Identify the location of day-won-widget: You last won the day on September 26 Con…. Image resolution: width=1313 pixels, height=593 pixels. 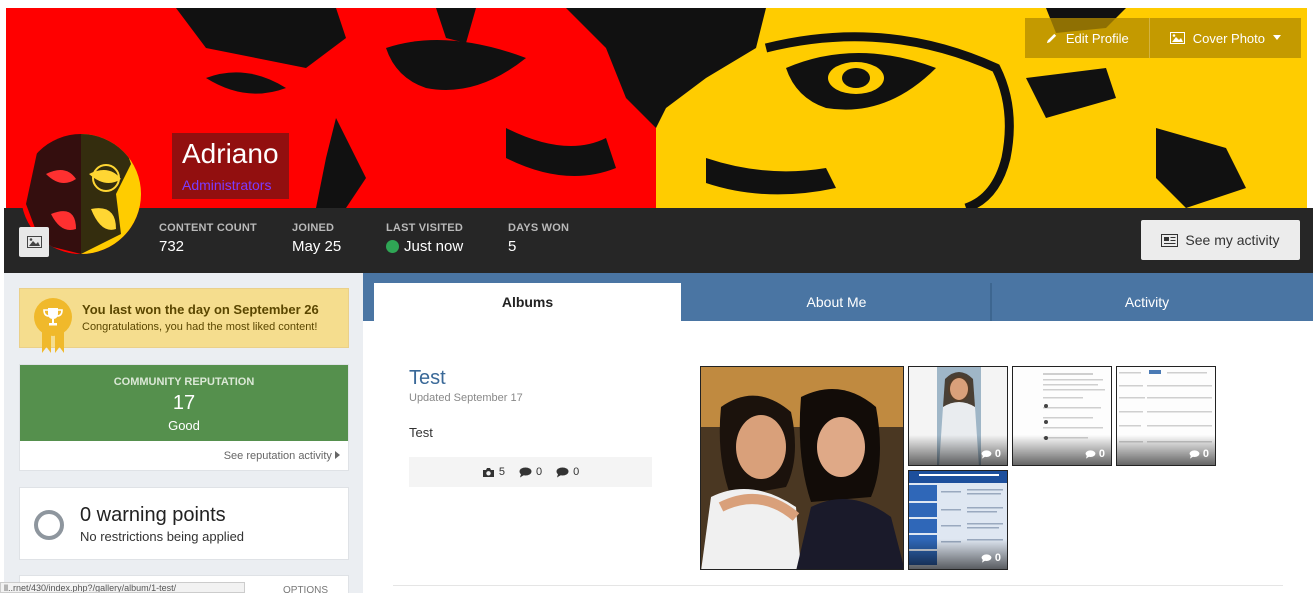
(184, 320).